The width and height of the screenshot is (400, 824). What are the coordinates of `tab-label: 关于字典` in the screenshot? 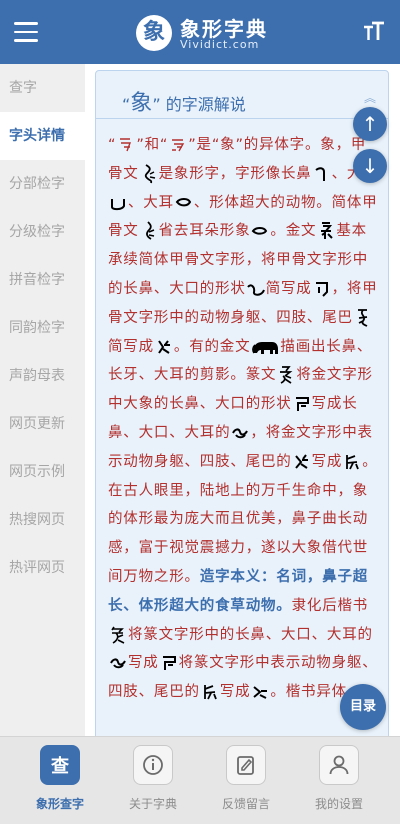 It's located at (152, 804).